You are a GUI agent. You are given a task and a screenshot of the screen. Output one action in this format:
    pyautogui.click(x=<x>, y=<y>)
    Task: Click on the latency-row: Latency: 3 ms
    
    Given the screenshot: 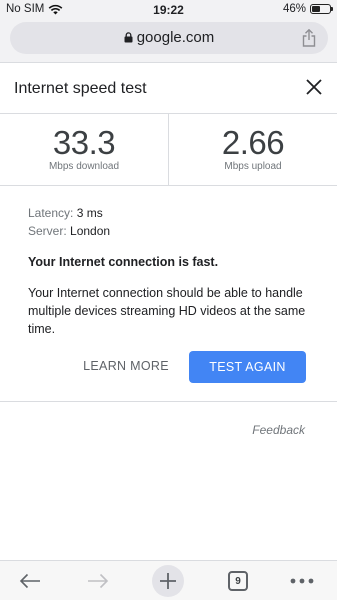 What is the action you would take?
    pyautogui.click(x=65, y=213)
    